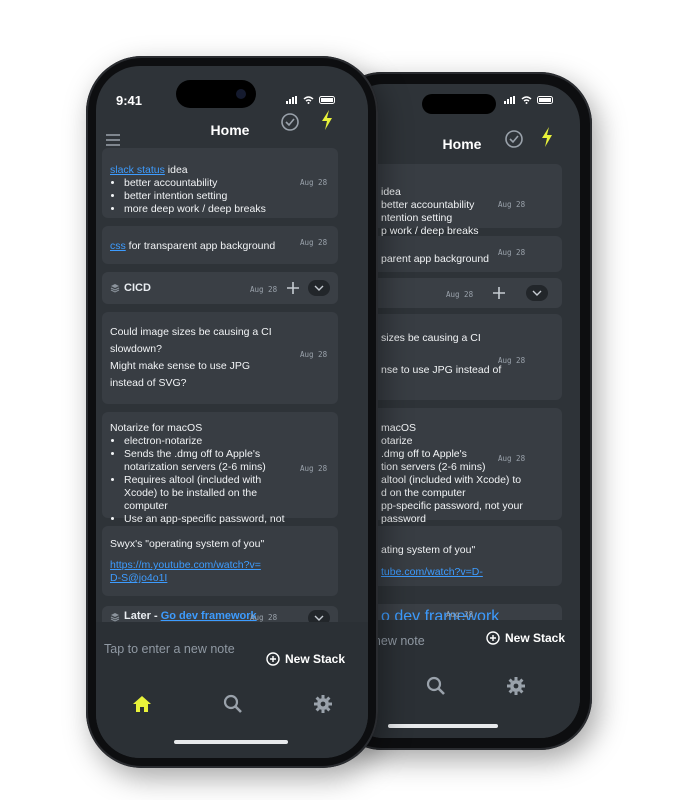 The image size is (699, 800). Describe the element at coordinates (193, 246) in the screenshot. I see `note-body: css for transparent app background` at that location.